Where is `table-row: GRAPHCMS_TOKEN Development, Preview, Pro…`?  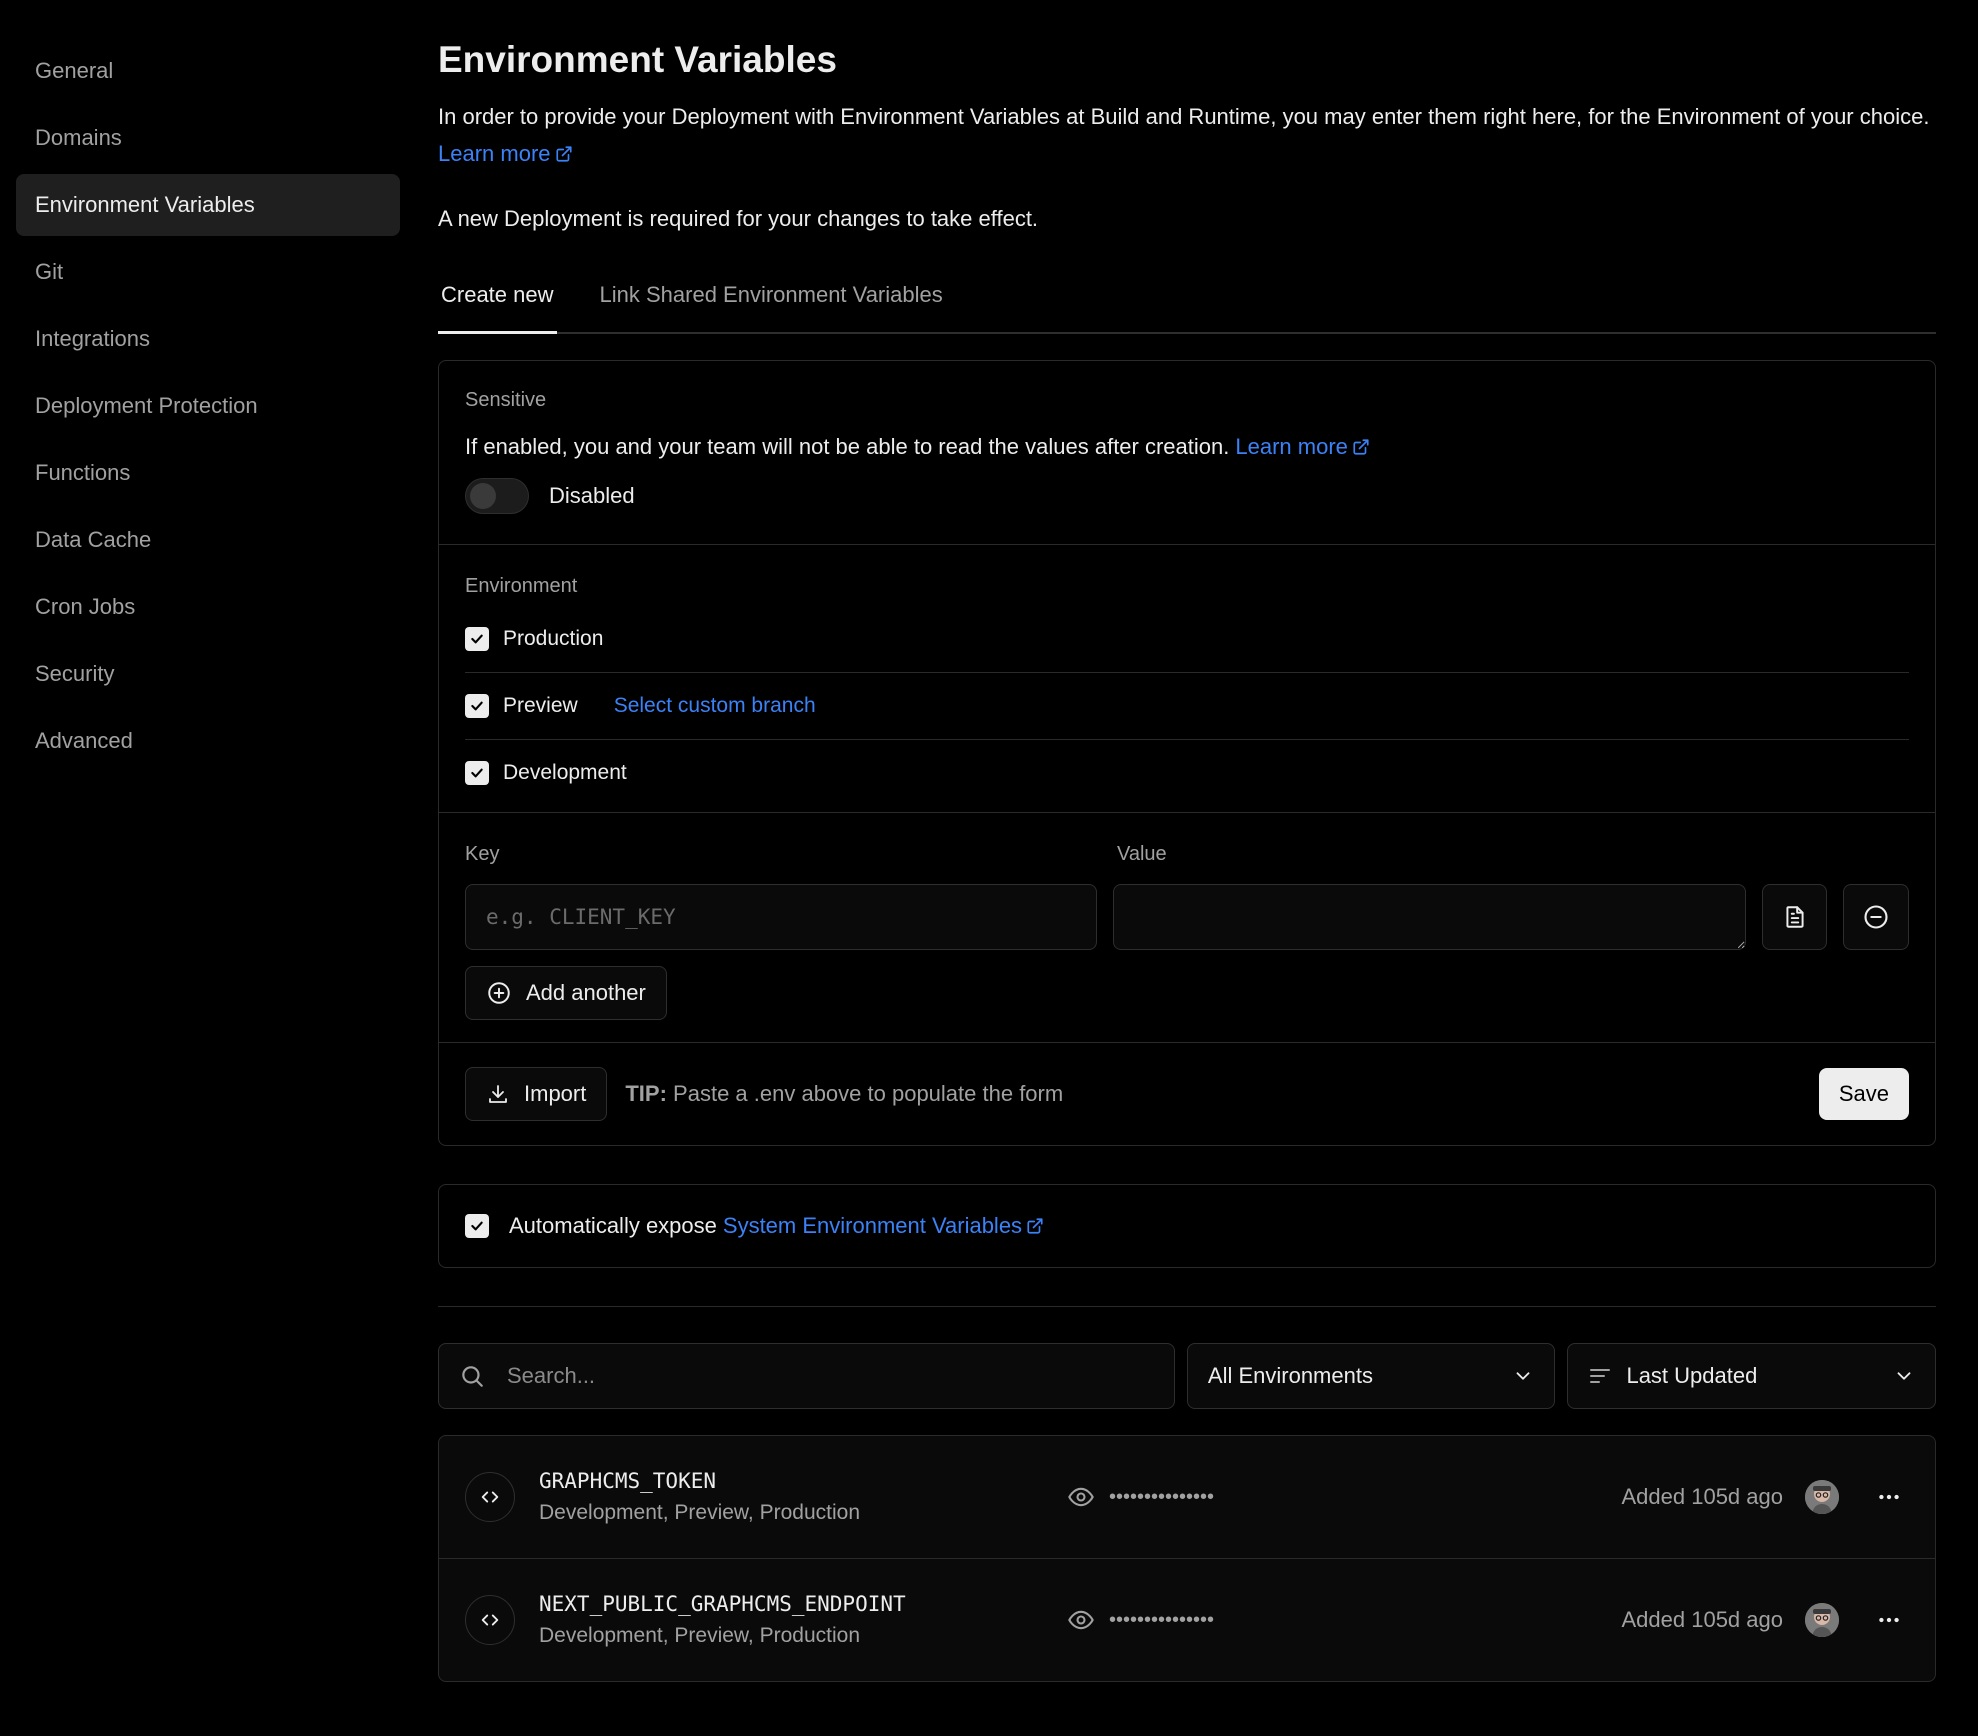 table-row: GRAPHCMS_TOKEN Development, Preview, Pro… is located at coordinates (1187, 1497).